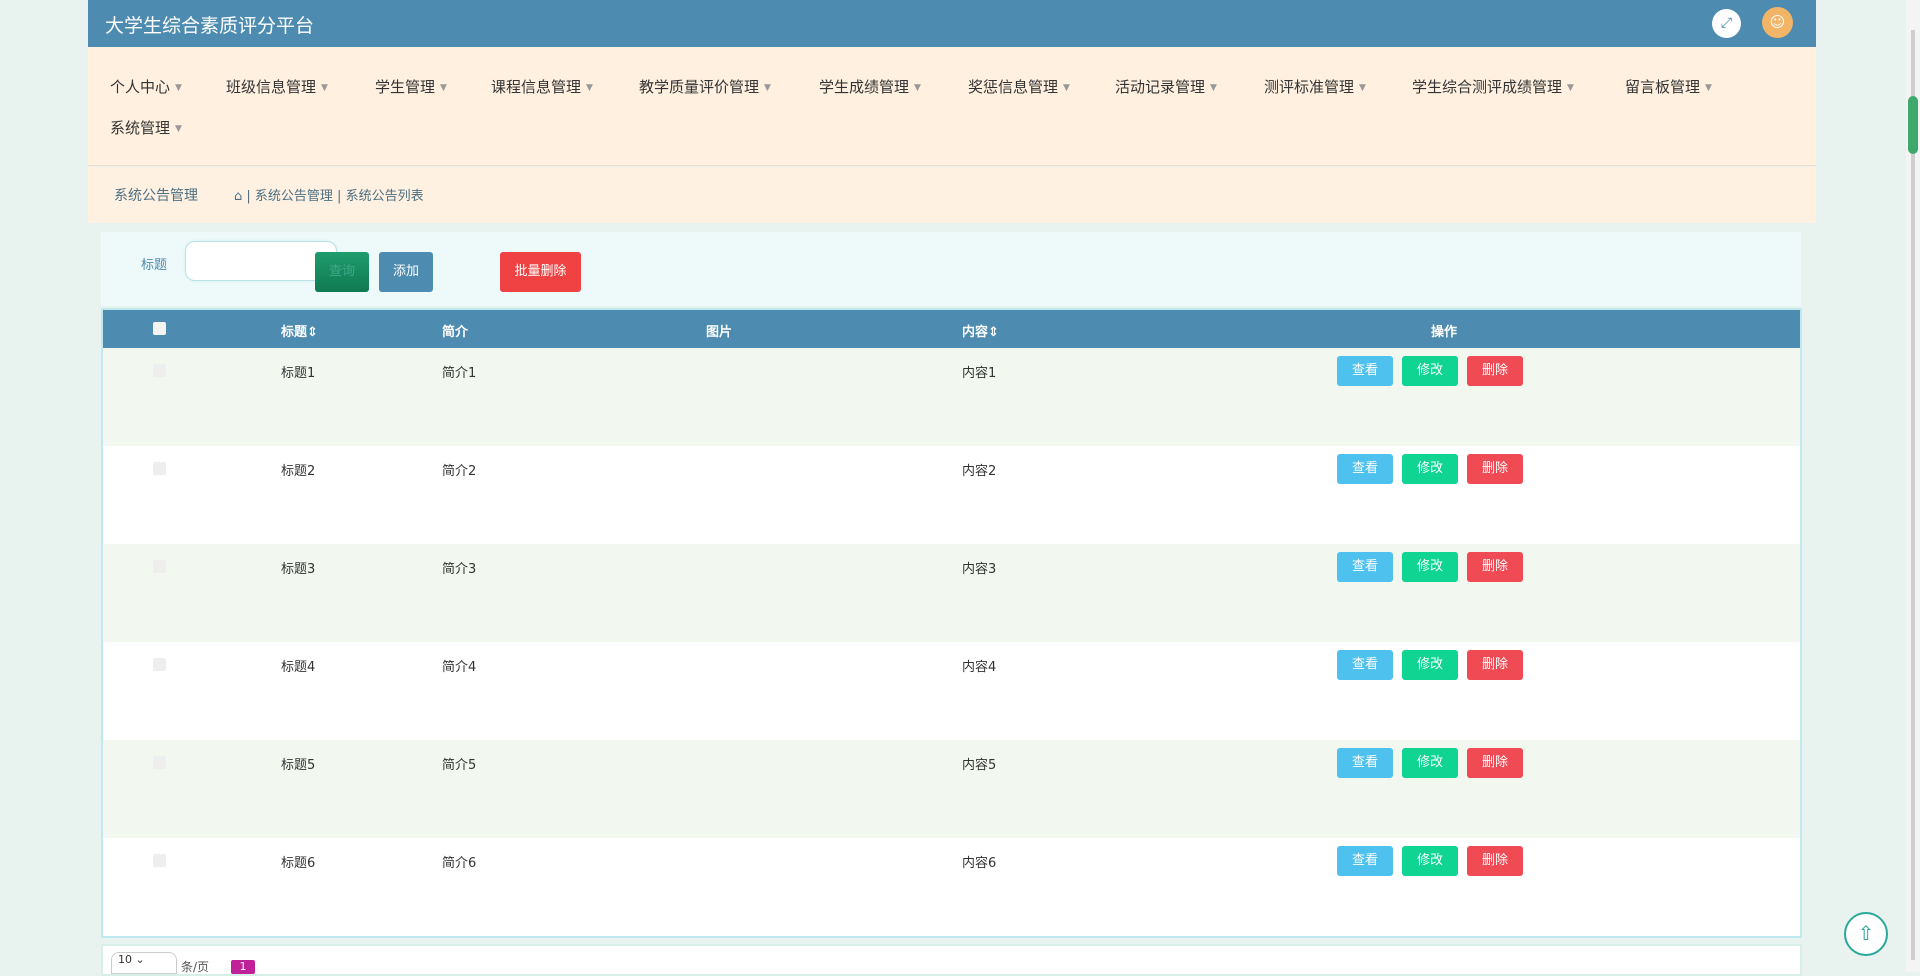  What do you see at coordinates (951, 593) in the screenshot?
I see `table-row: 标题3 简介3 内容3 查看 修改 删除` at bounding box center [951, 593].